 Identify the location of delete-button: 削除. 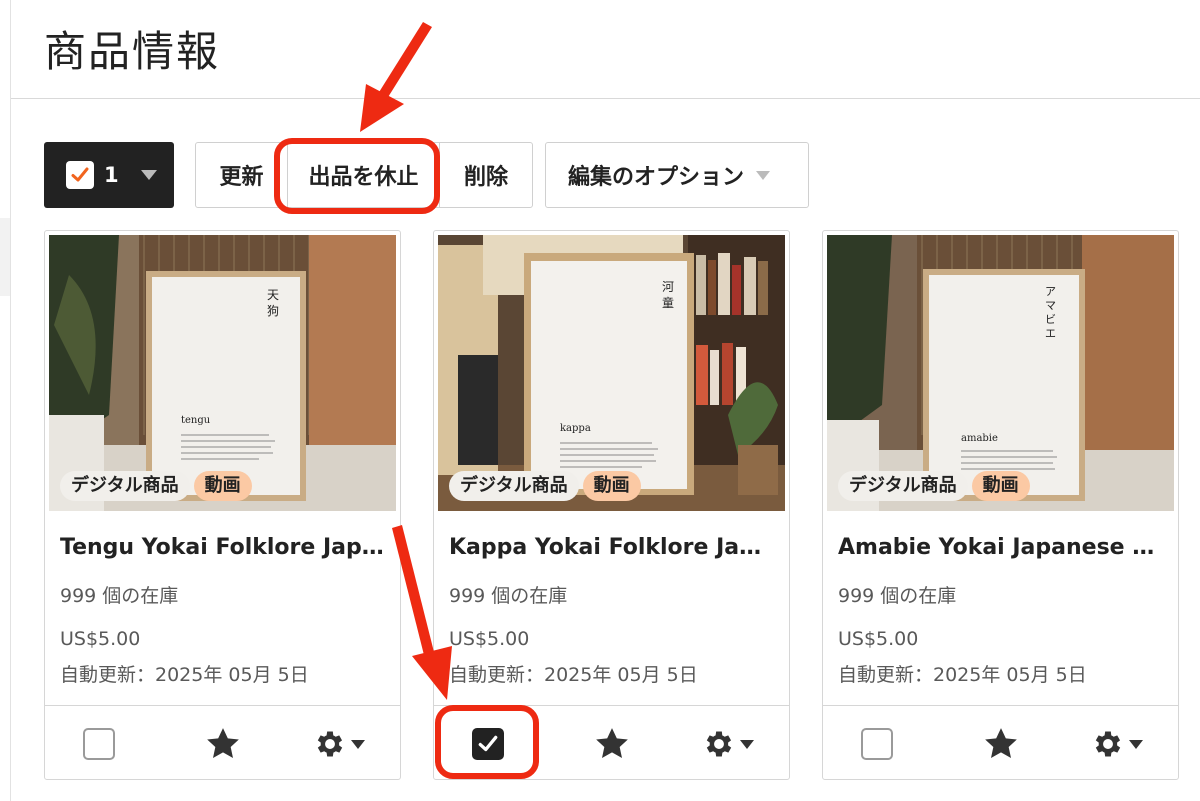
(486, 175).